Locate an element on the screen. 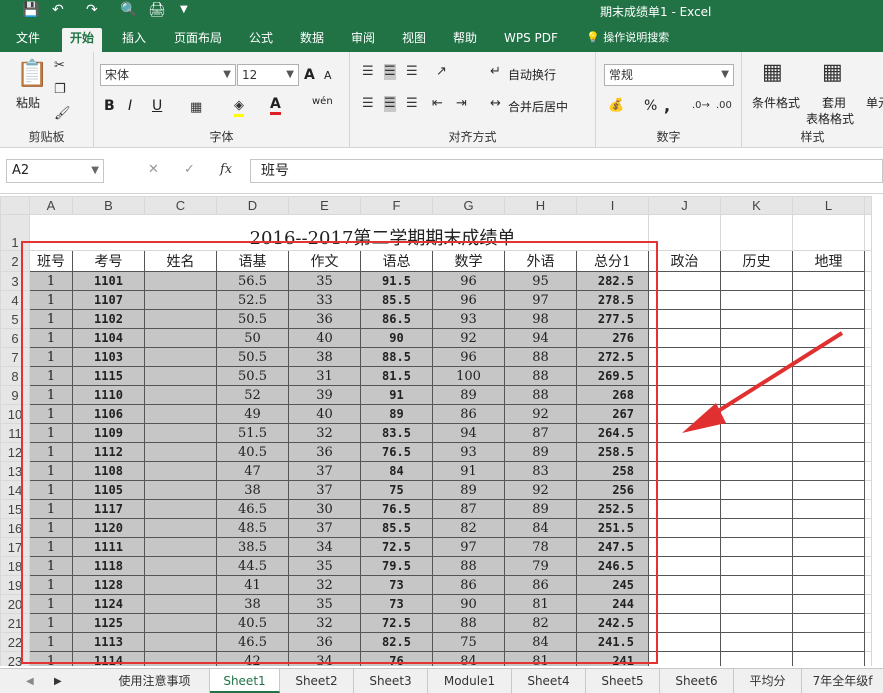 This screenshot has height=693, width=883. data-cell: 42 is located at coordinates (252, 658).